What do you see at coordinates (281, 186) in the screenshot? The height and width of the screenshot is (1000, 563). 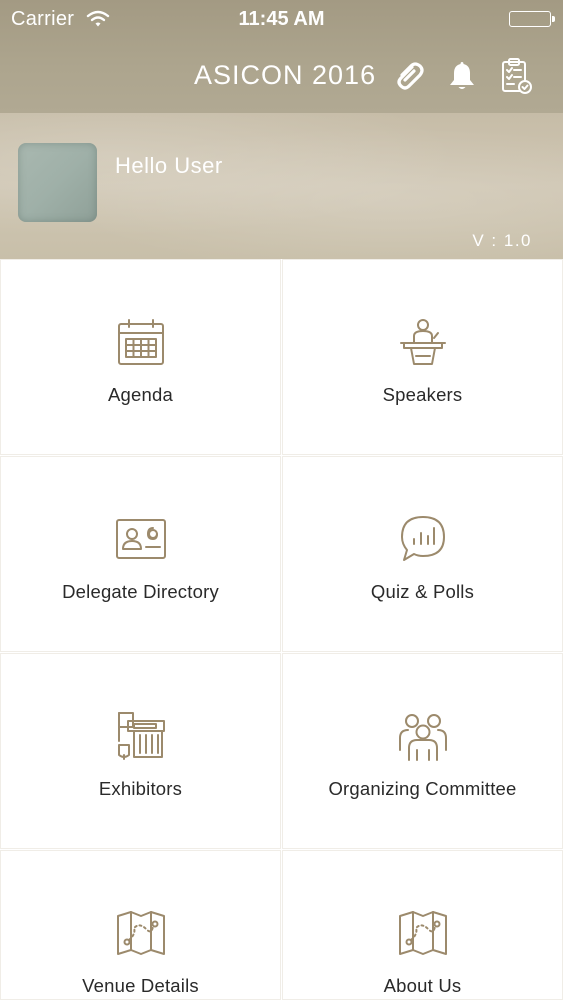 I see `profile-banner: Hello User V : 1.0` at bounding box center [281, 186].